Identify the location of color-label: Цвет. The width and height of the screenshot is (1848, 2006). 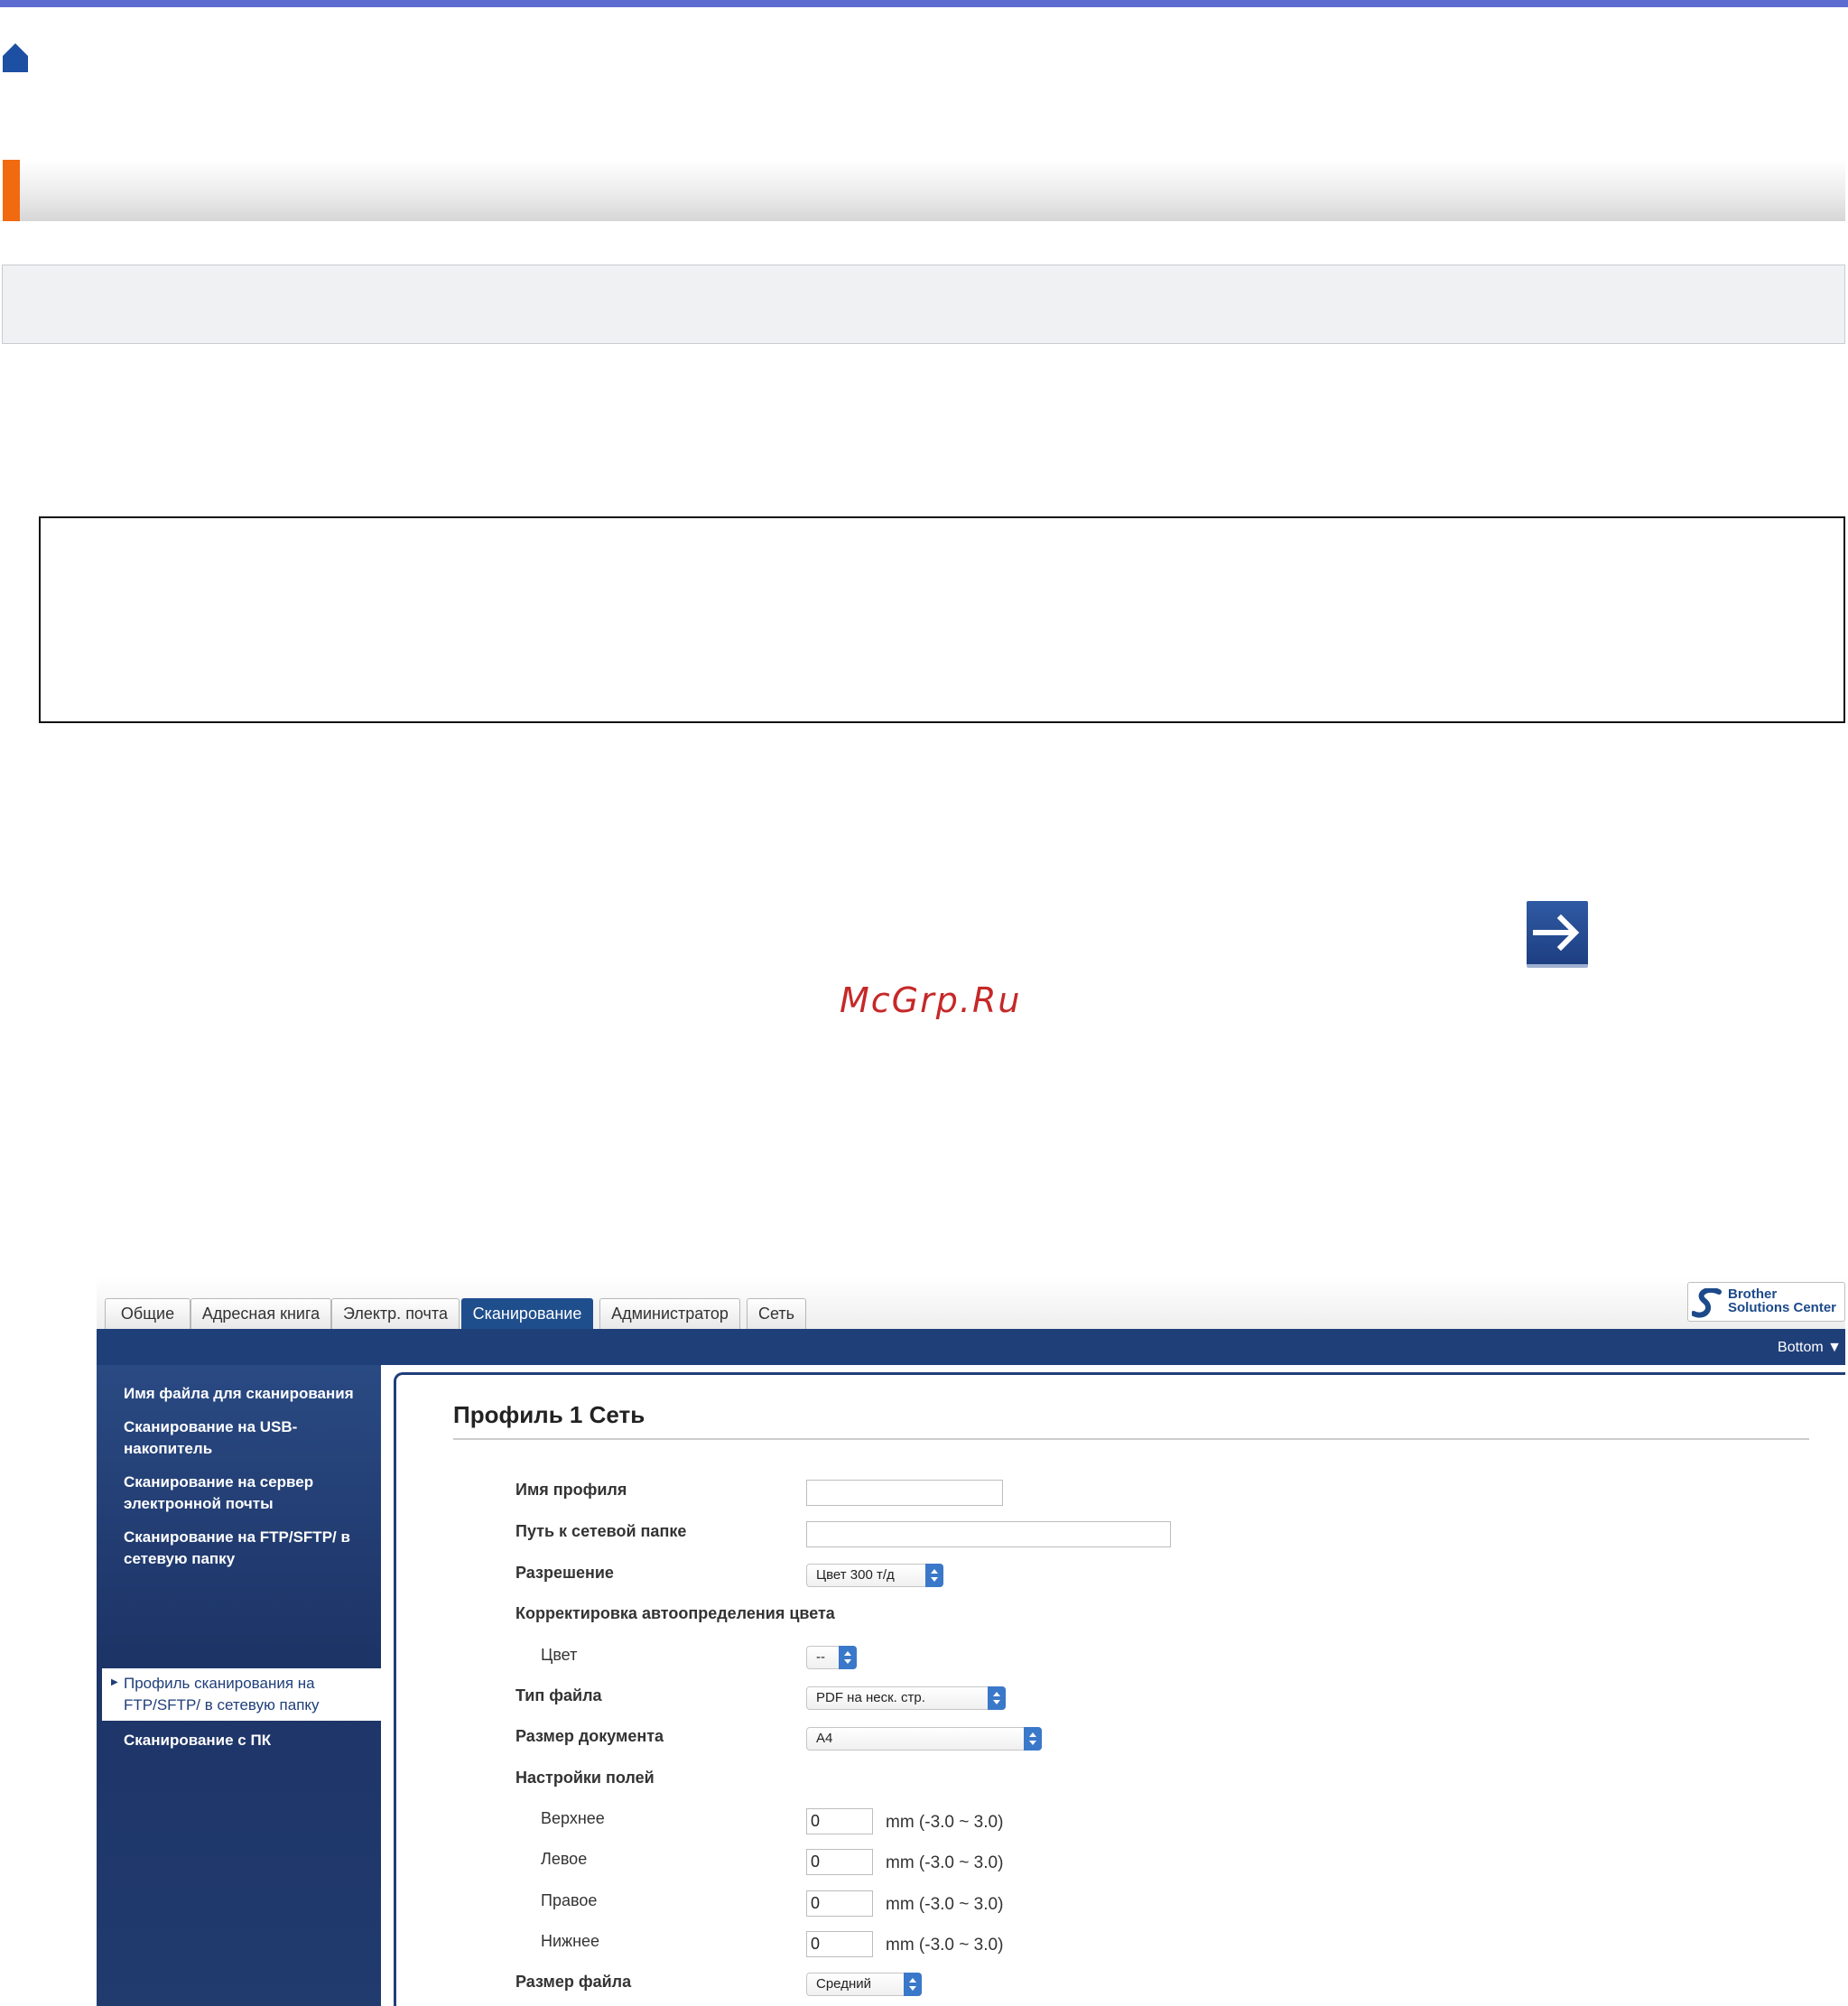
(559, 1655).